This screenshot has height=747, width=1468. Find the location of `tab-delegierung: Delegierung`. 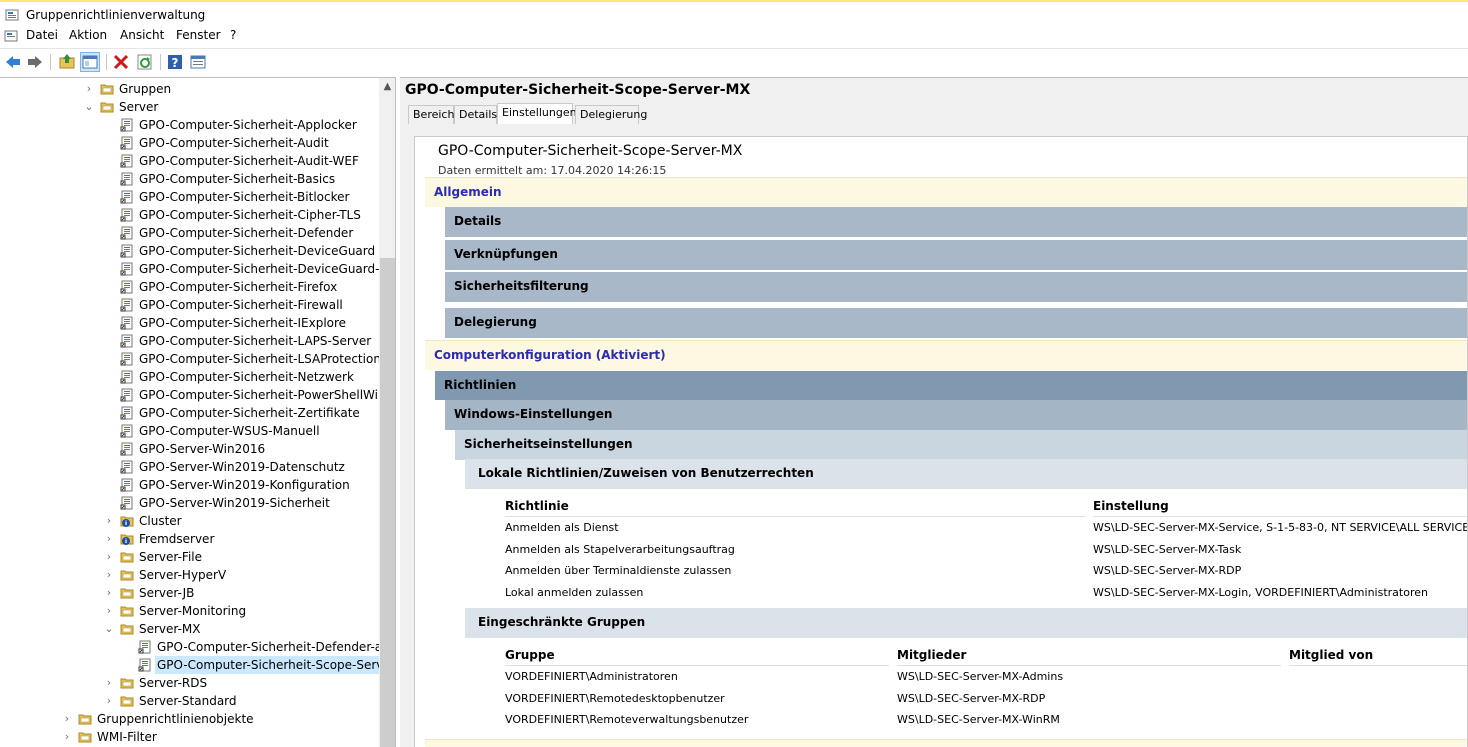

tab-delegierung: Delegierung is located at coordinates (611, 114).